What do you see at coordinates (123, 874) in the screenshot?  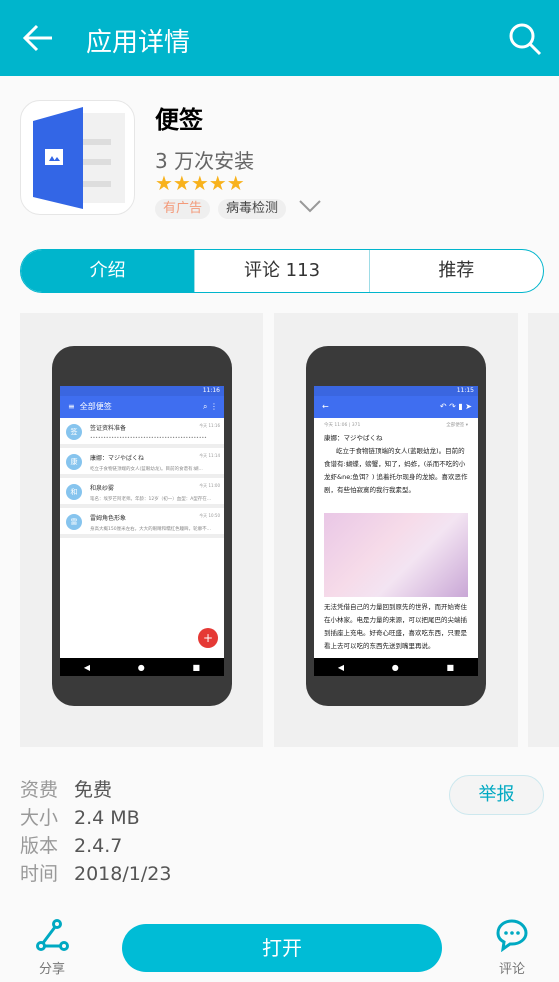 I see `detail-value: 2018/1/23` at bounding box center [123, 874].